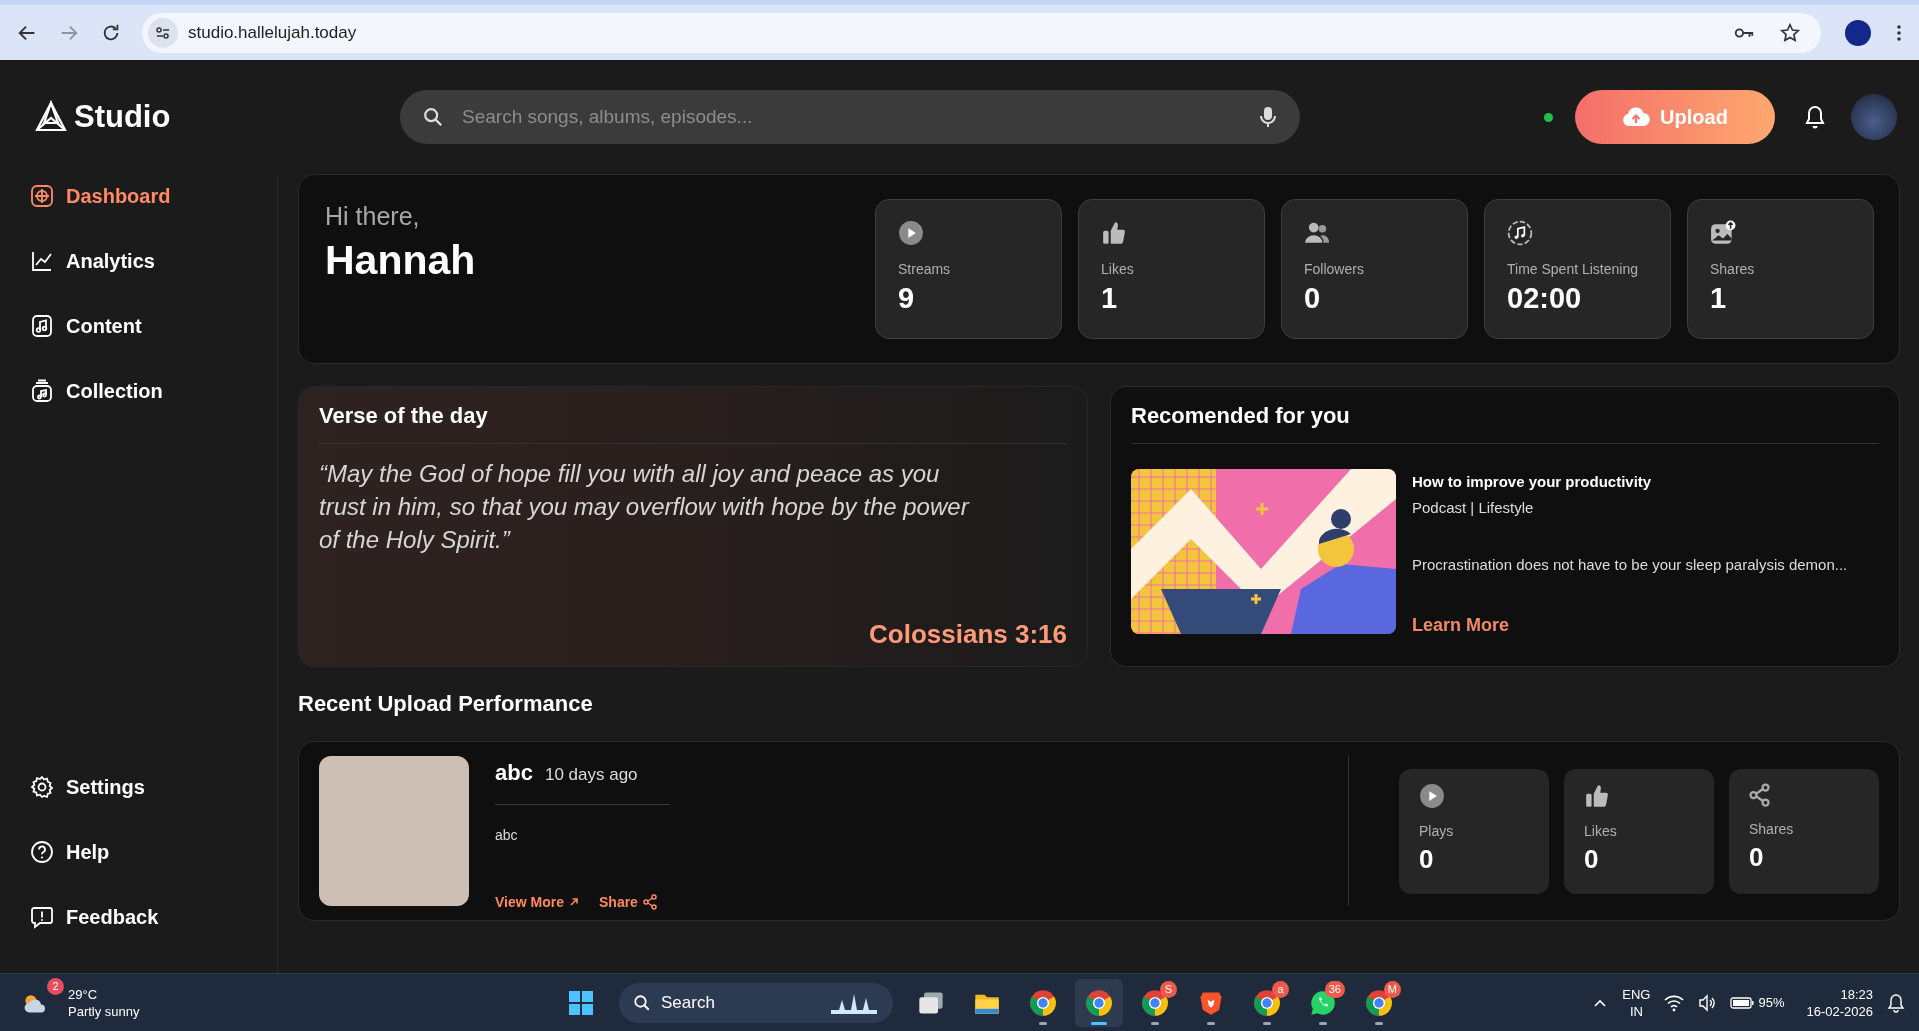  Describe the element at coordinates (1461, 625) in the screenshot. I see `learn-more-link: Learn More` at that location.